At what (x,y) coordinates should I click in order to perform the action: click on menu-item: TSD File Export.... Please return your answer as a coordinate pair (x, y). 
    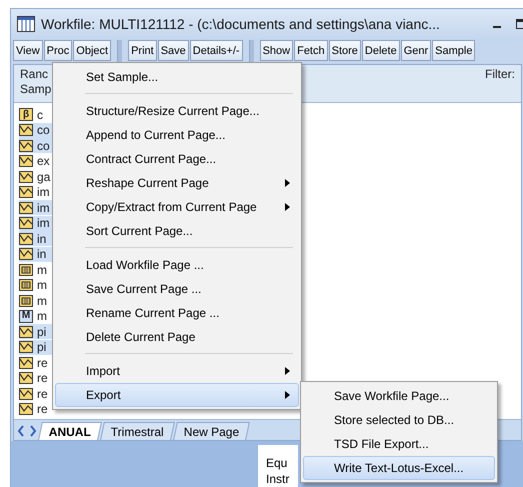
    Looking at the image, I should click on (399, 444).